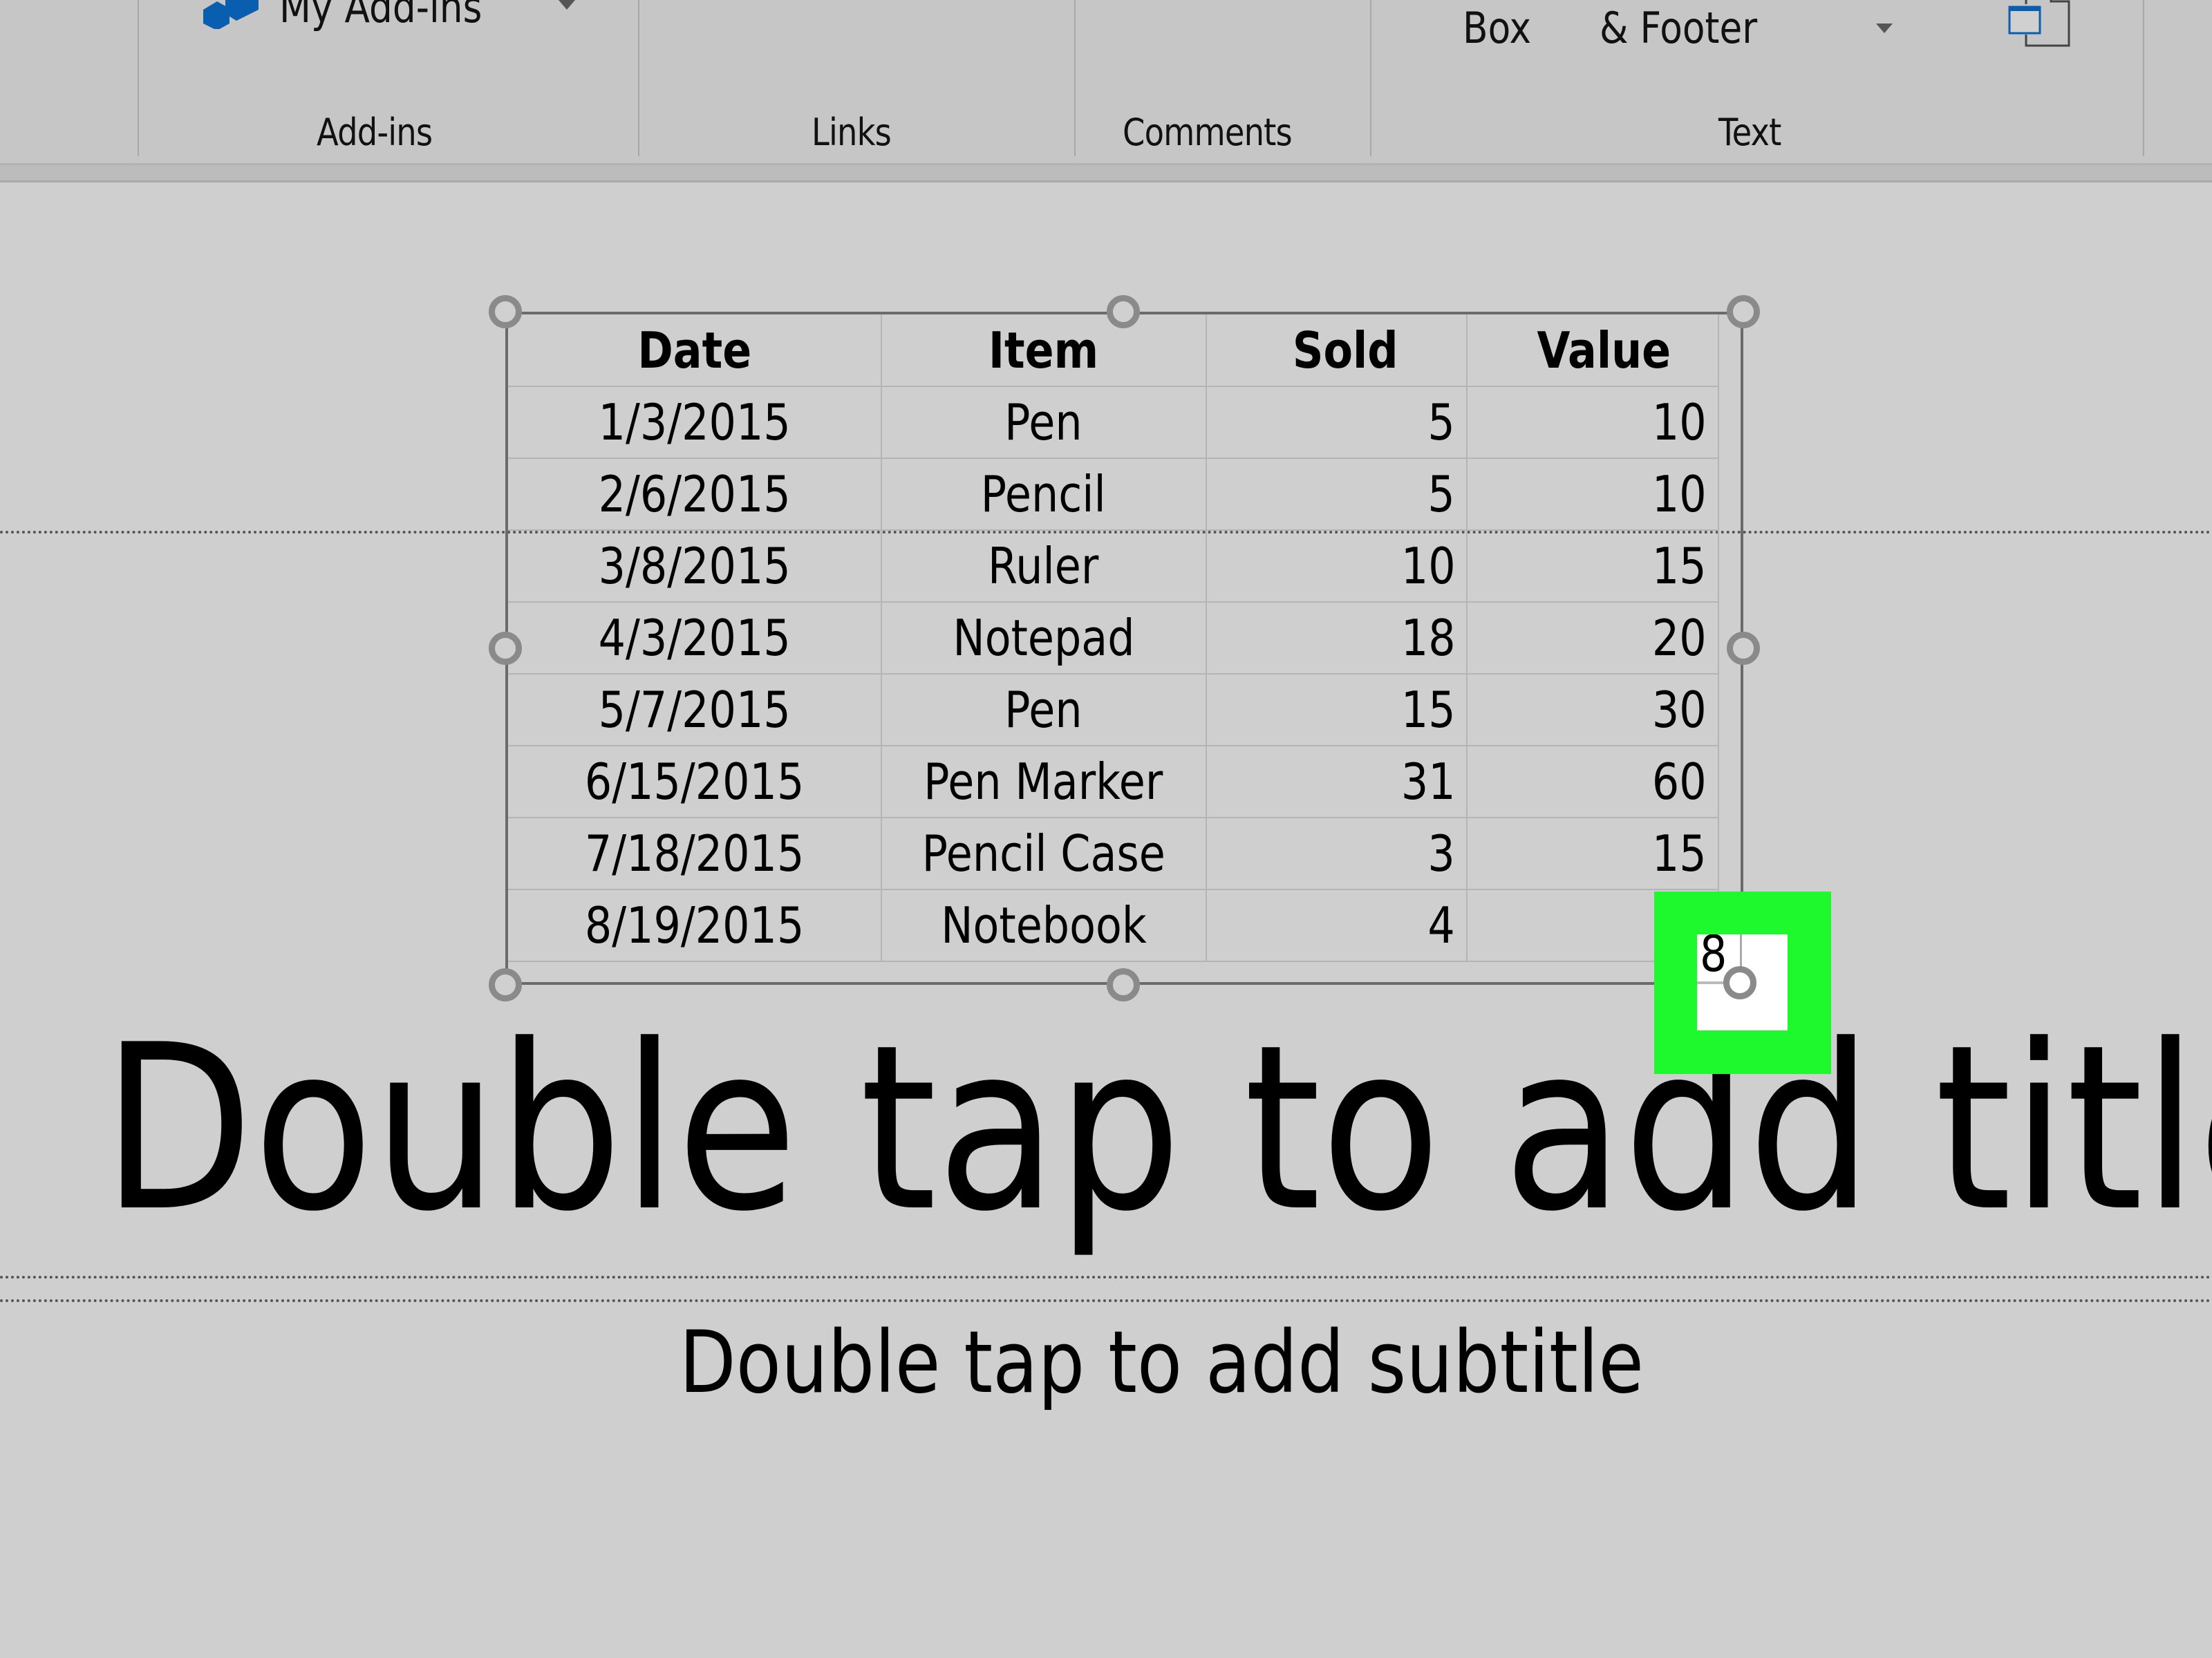 The height and width of the screenshot is (1658, 2212). I want to click on table-row: 1/3/2015 Pen 5 10, so click(1113, 422).